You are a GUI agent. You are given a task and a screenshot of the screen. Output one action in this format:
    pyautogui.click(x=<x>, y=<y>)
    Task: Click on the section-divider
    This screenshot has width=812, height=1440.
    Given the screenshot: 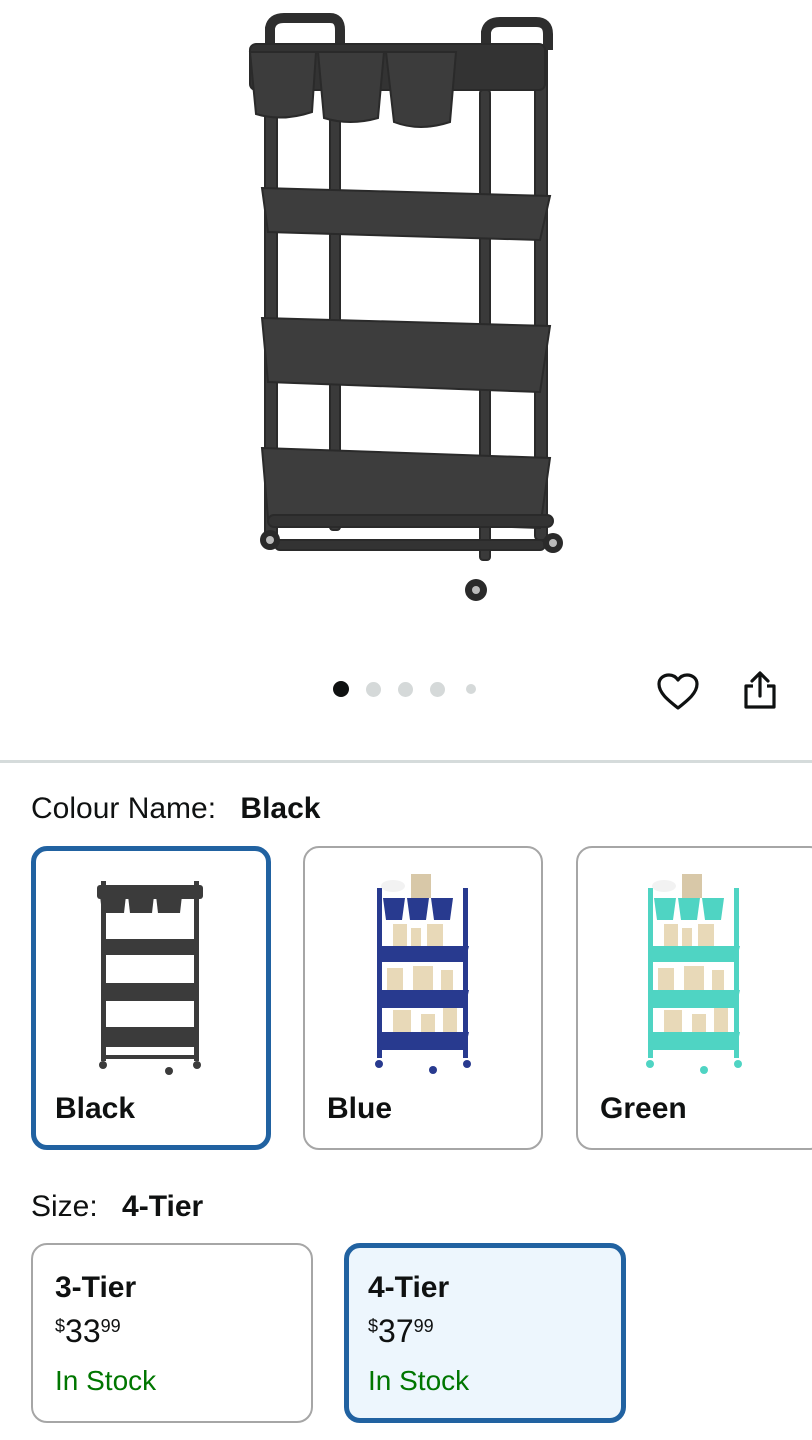 What is the action you would take?
    pyautogui.click(x=406, y=761)
    